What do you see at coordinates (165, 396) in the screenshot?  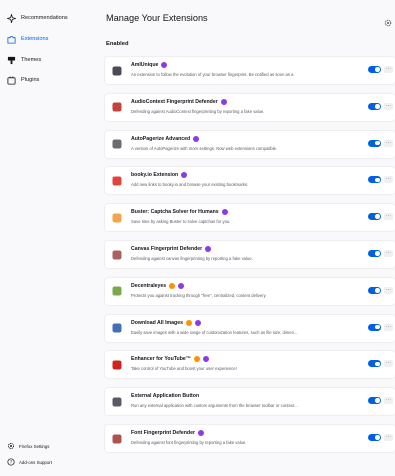 I see `extension-name-row: External Application Button` at bounding box center [165, 396].